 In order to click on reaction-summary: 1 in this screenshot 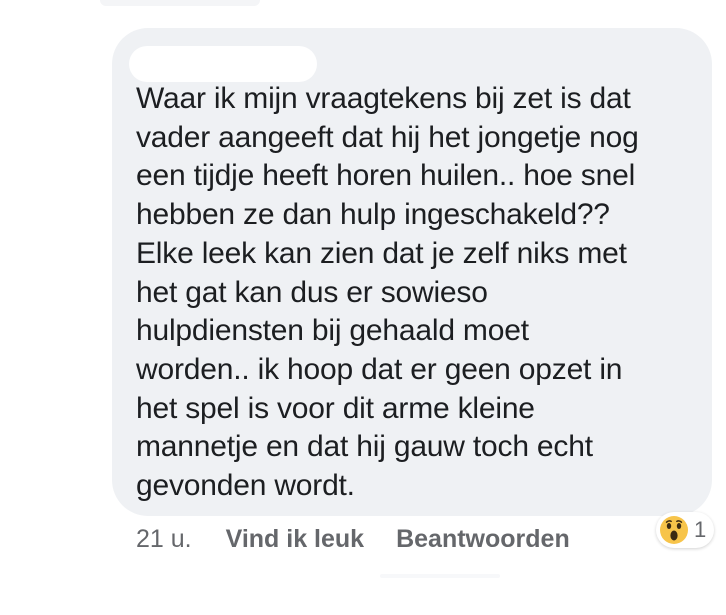, I will do `click(685, 530)`.